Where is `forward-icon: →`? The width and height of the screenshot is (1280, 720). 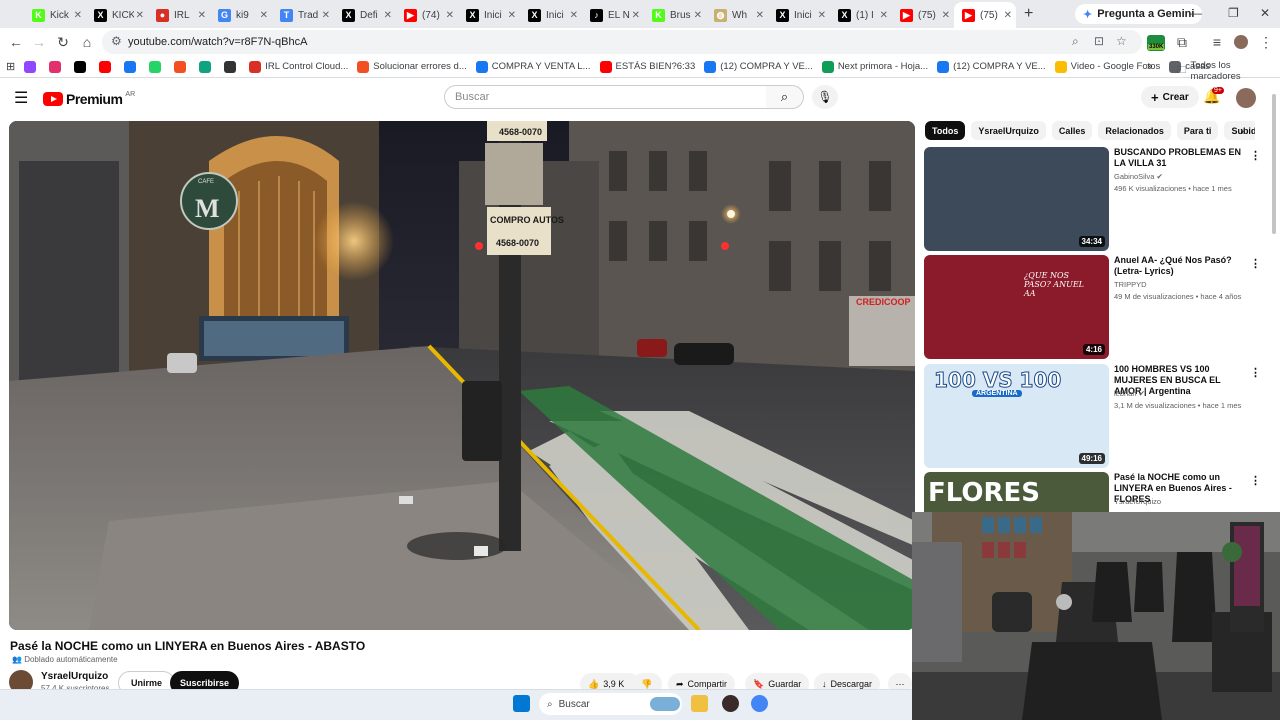 forward-icon: → is located at coordinates (39, 42).